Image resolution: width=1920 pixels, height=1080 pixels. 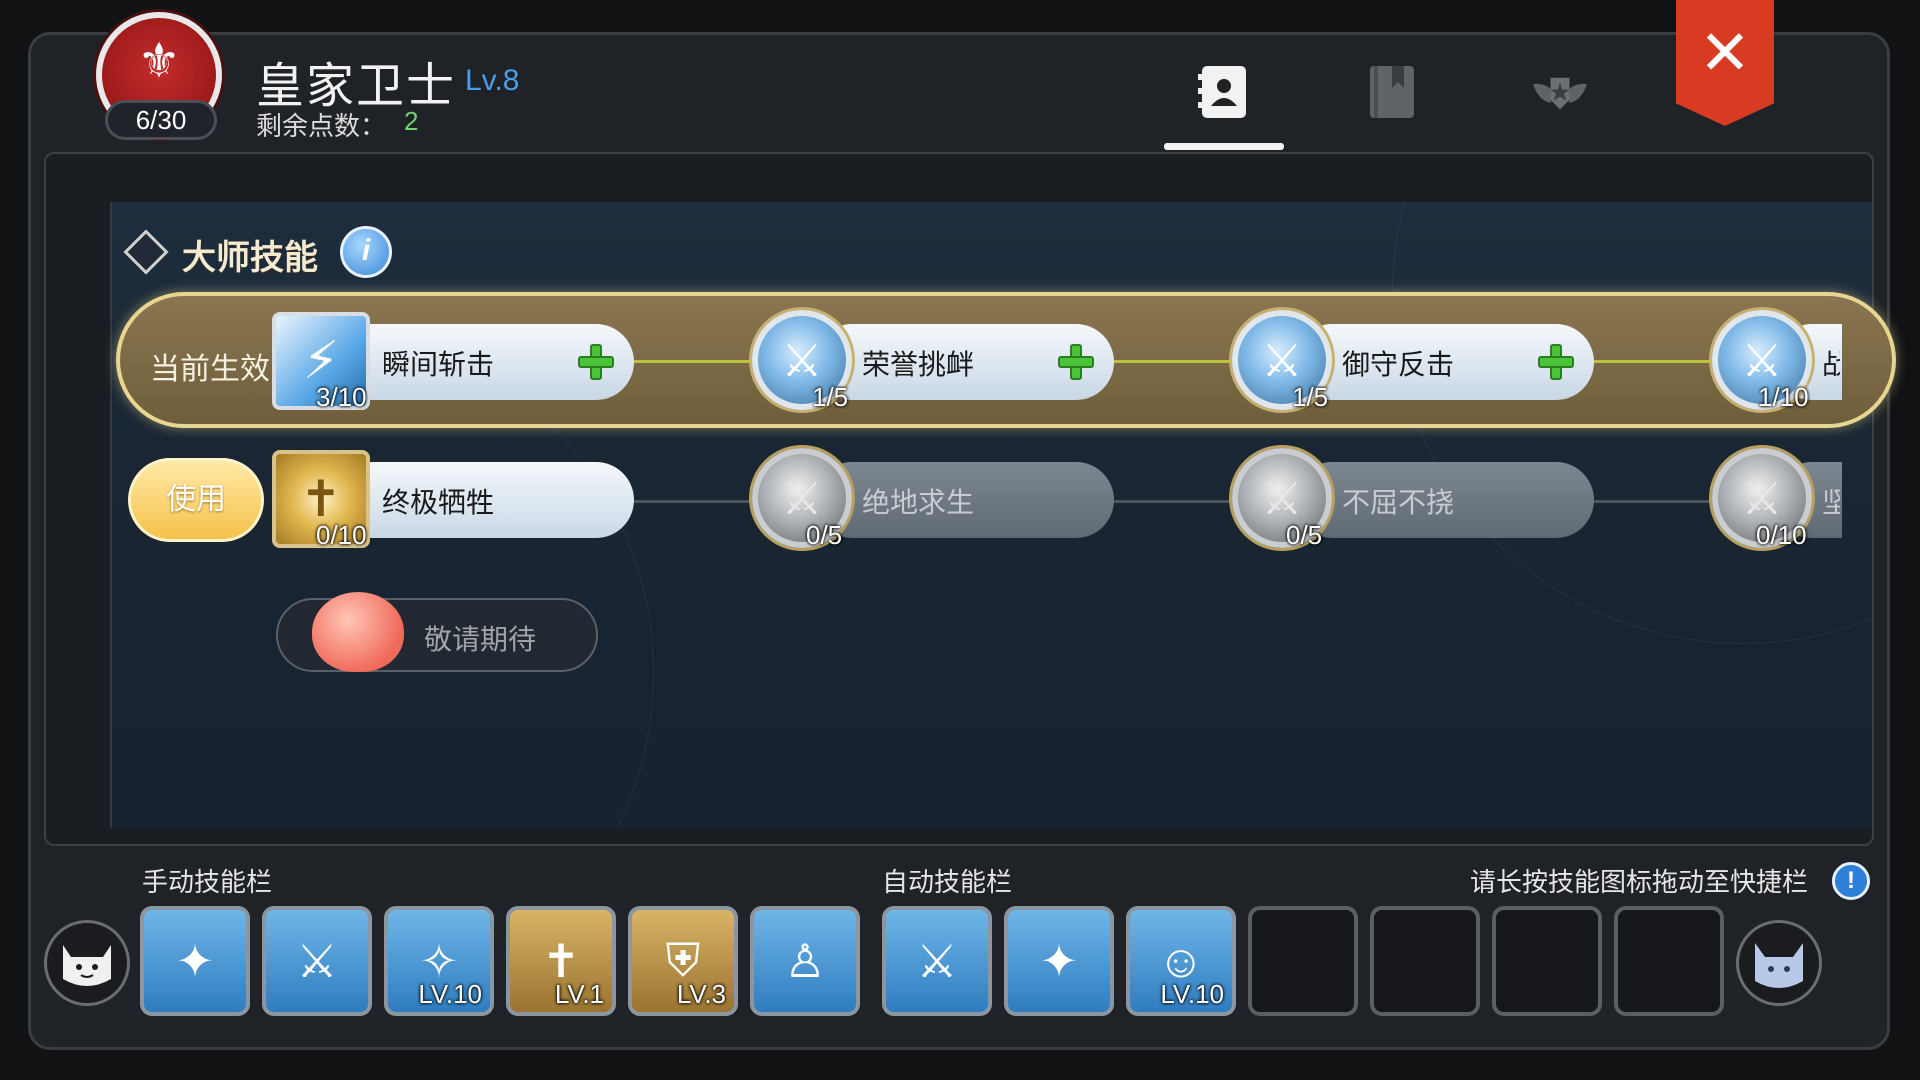 What do you see at coordinates (1831, 502) in the screenshot?
I see `skill-name: 坚` at bounding box center [1831, 502].